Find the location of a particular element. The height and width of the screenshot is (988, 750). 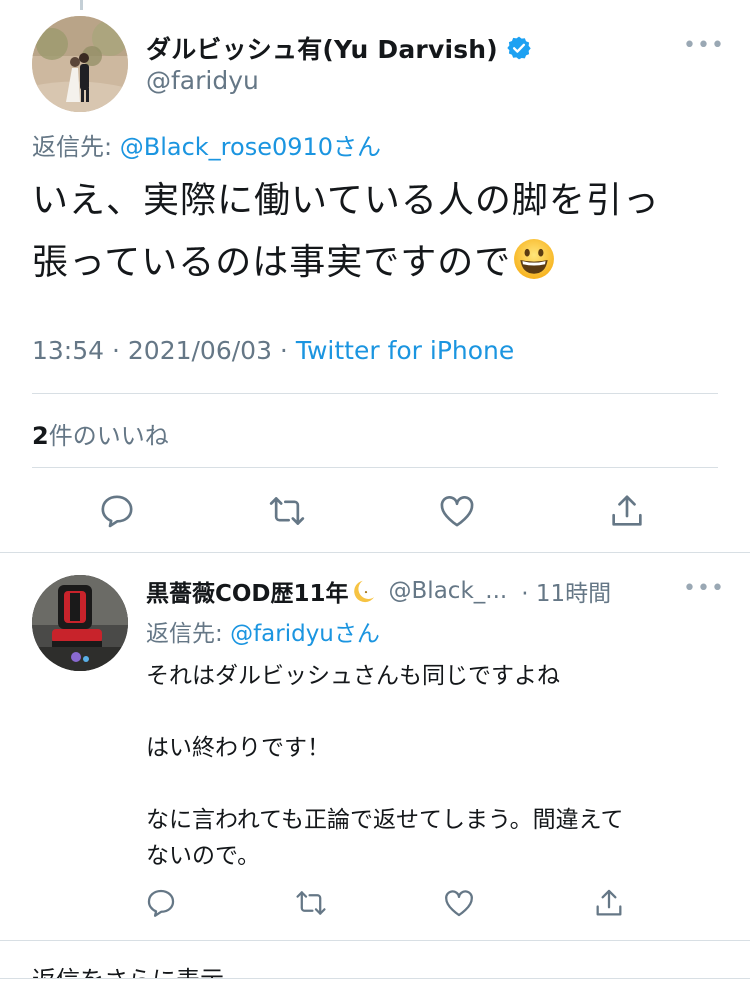

tweet-text-line: 張っているのは事実ですので is located at coordinates (272, 262).